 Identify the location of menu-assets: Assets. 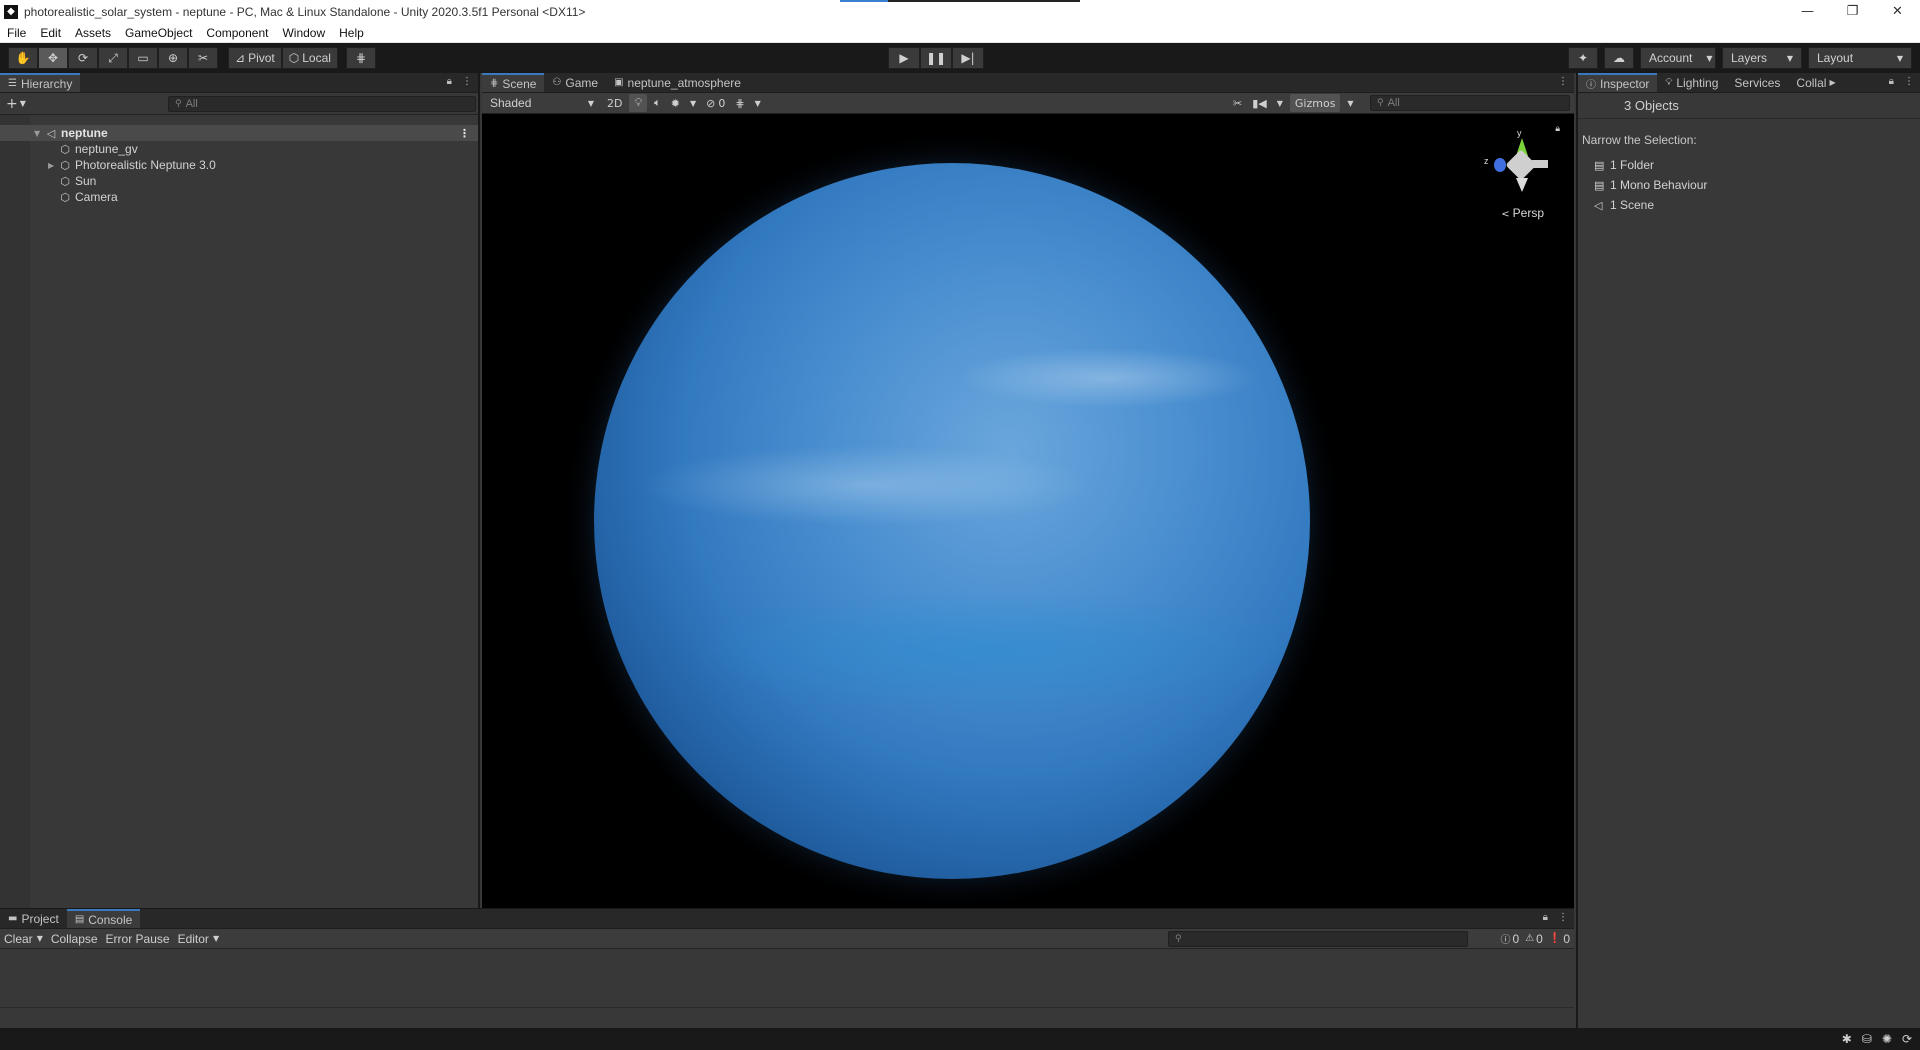
(93, 33).